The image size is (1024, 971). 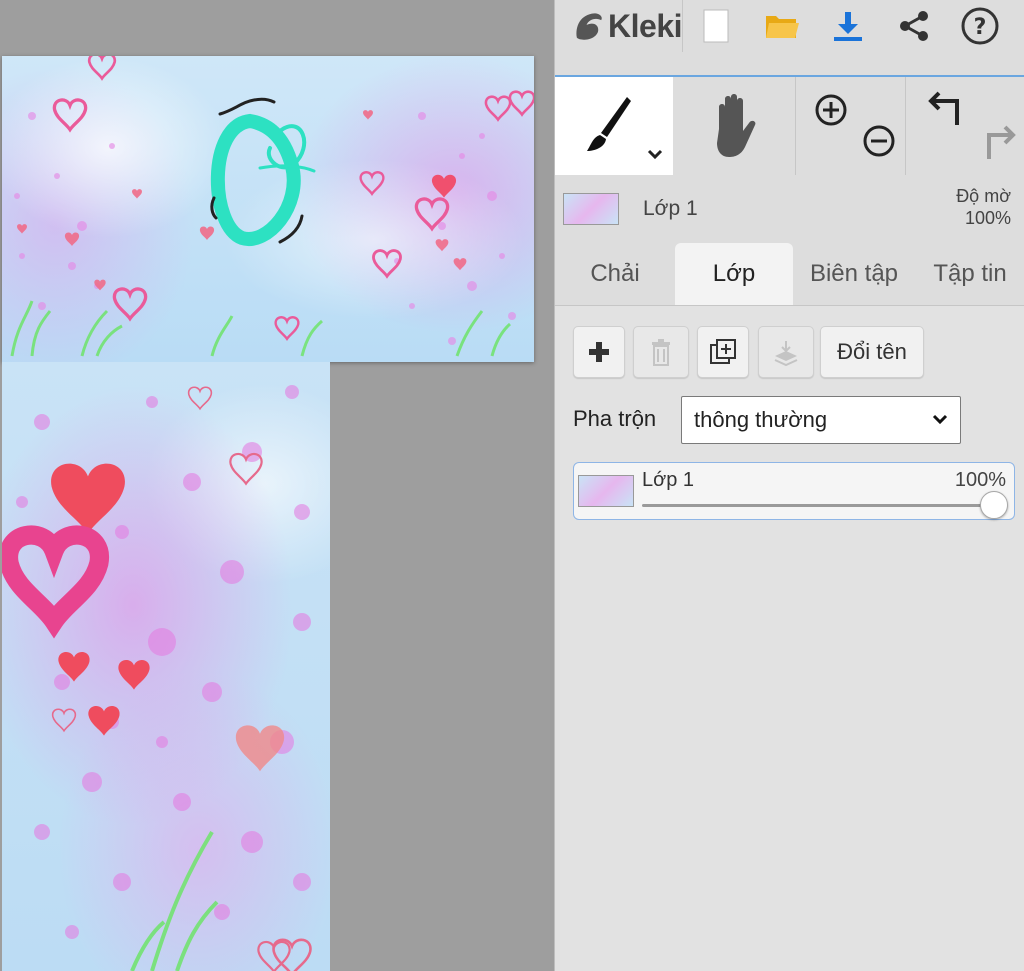 I want to click on layer-thumbnail, so click(x=591, y=209).